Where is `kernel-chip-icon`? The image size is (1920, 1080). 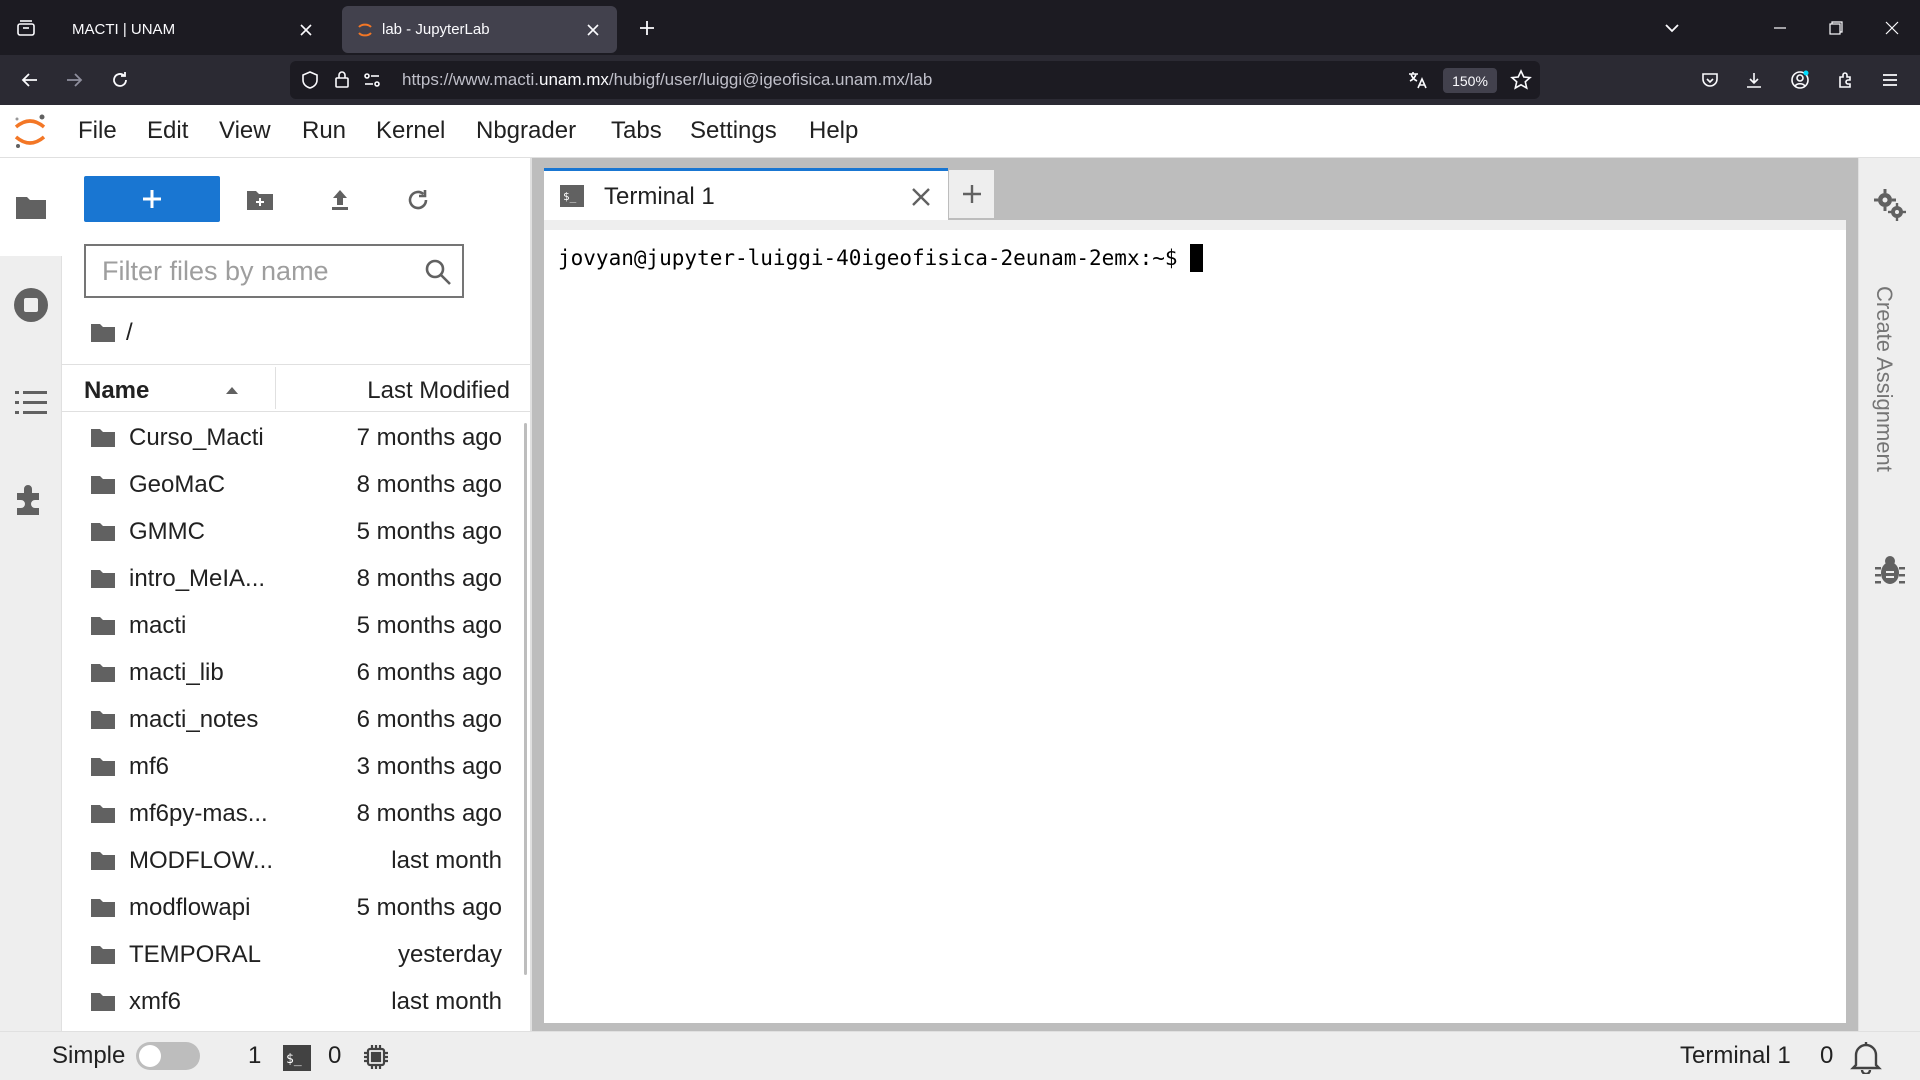 kernel-chip-icon is located at coordinates (376, 1057).